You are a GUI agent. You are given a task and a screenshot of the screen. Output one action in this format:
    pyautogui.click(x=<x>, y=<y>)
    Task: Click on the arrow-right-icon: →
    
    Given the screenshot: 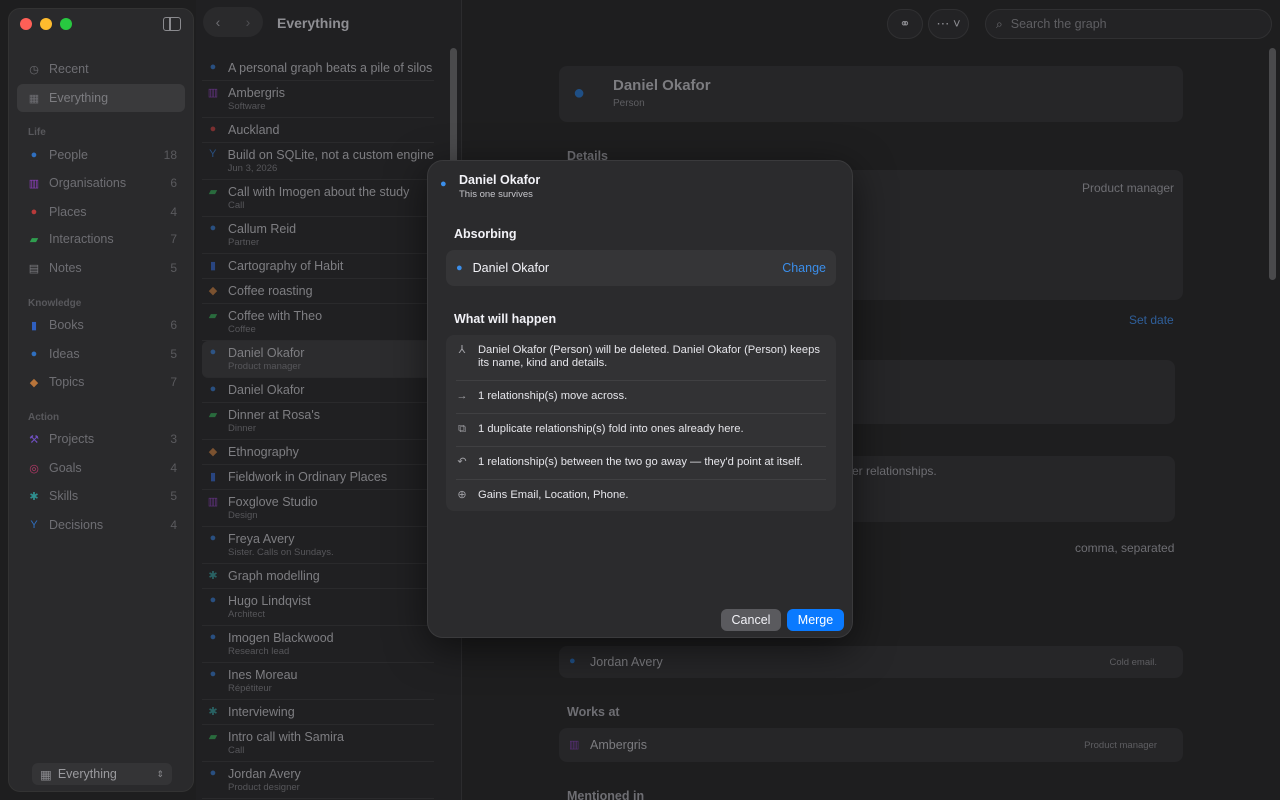 What is the action you would take?
    pyautogui.click(x=462, y=396)
    